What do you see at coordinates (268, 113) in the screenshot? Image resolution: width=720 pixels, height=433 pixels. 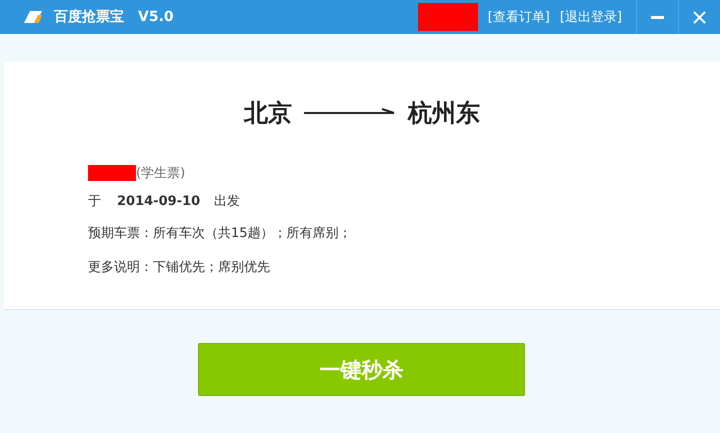 I see `origin-city: 北京` at bounding box center [268, 113].